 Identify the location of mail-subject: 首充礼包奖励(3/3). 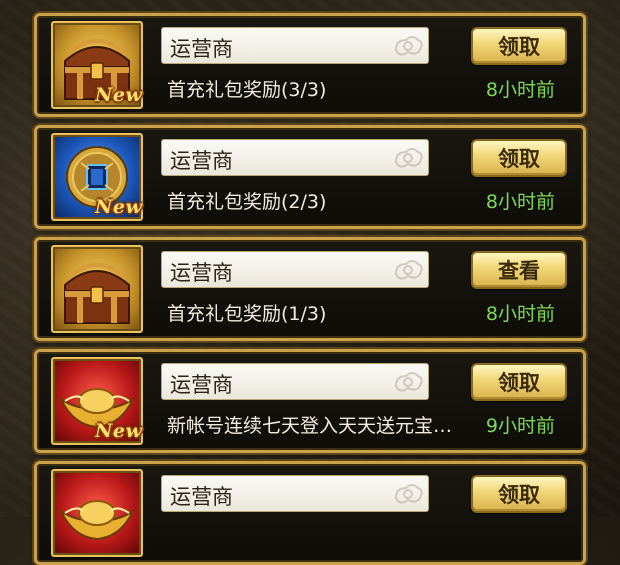
(247, 90).